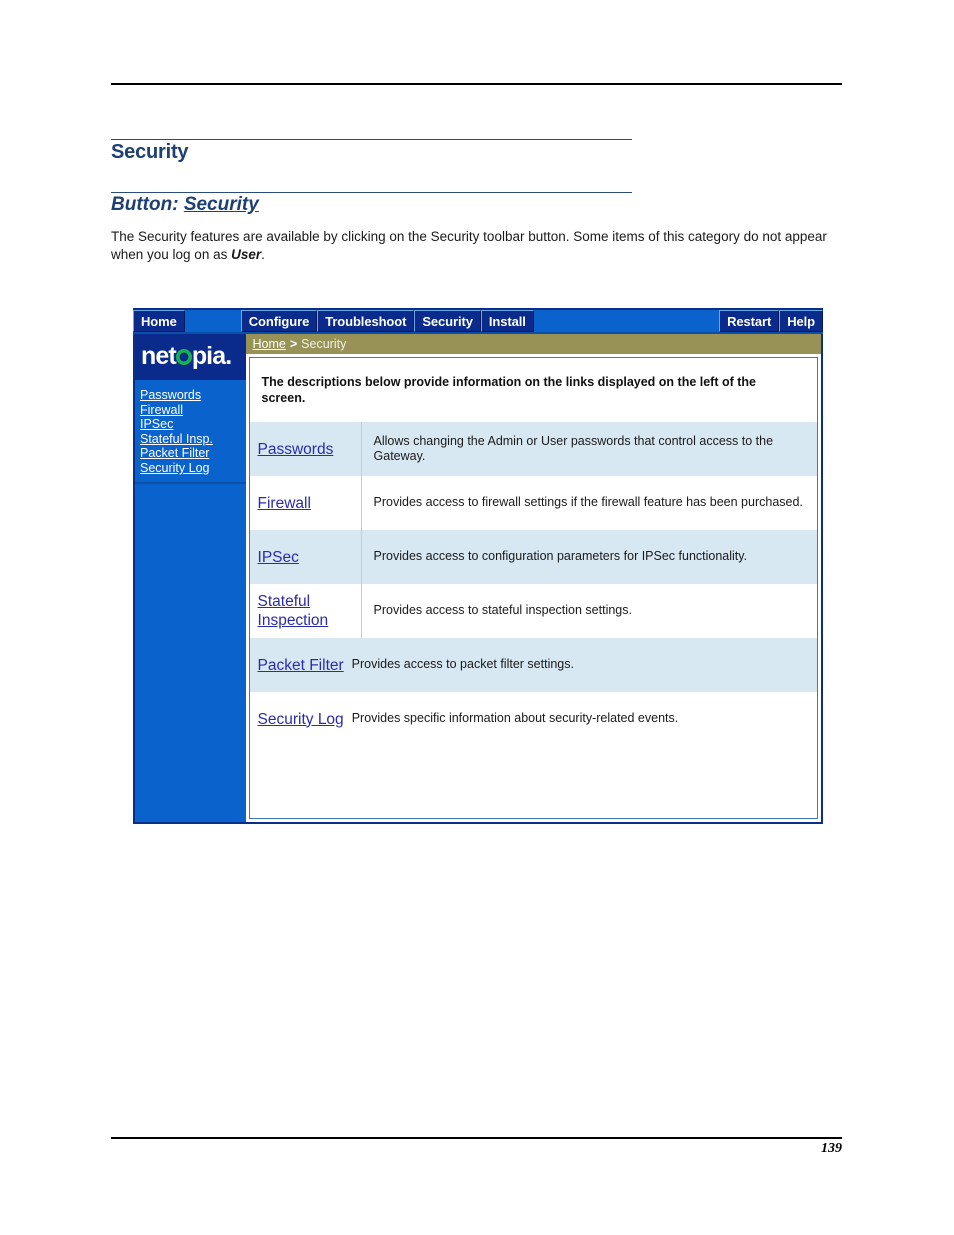 The height and width of the screenshot is (1235, 954). I want to click on page-title: Security, so click(150, 152).